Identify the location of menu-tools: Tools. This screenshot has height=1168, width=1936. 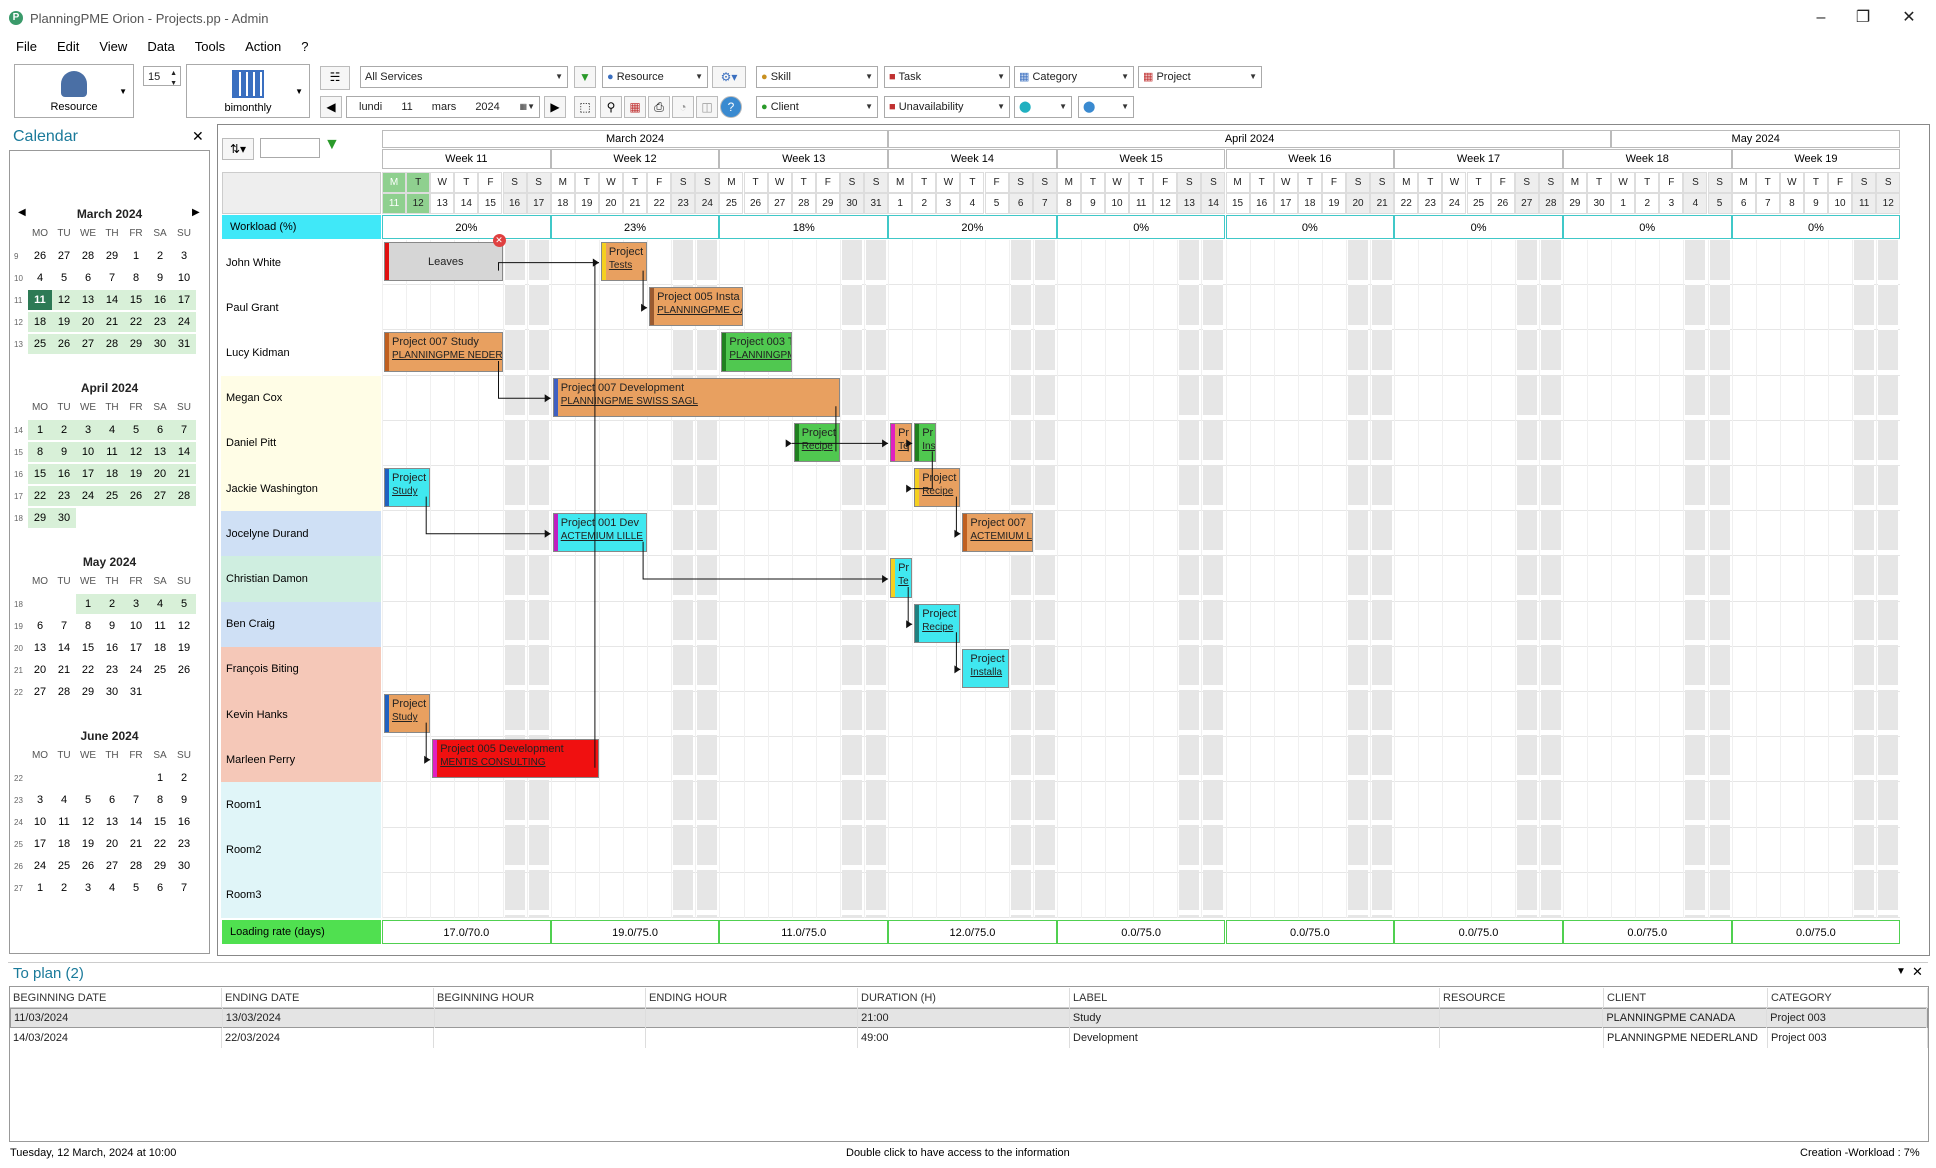
(210, 47).